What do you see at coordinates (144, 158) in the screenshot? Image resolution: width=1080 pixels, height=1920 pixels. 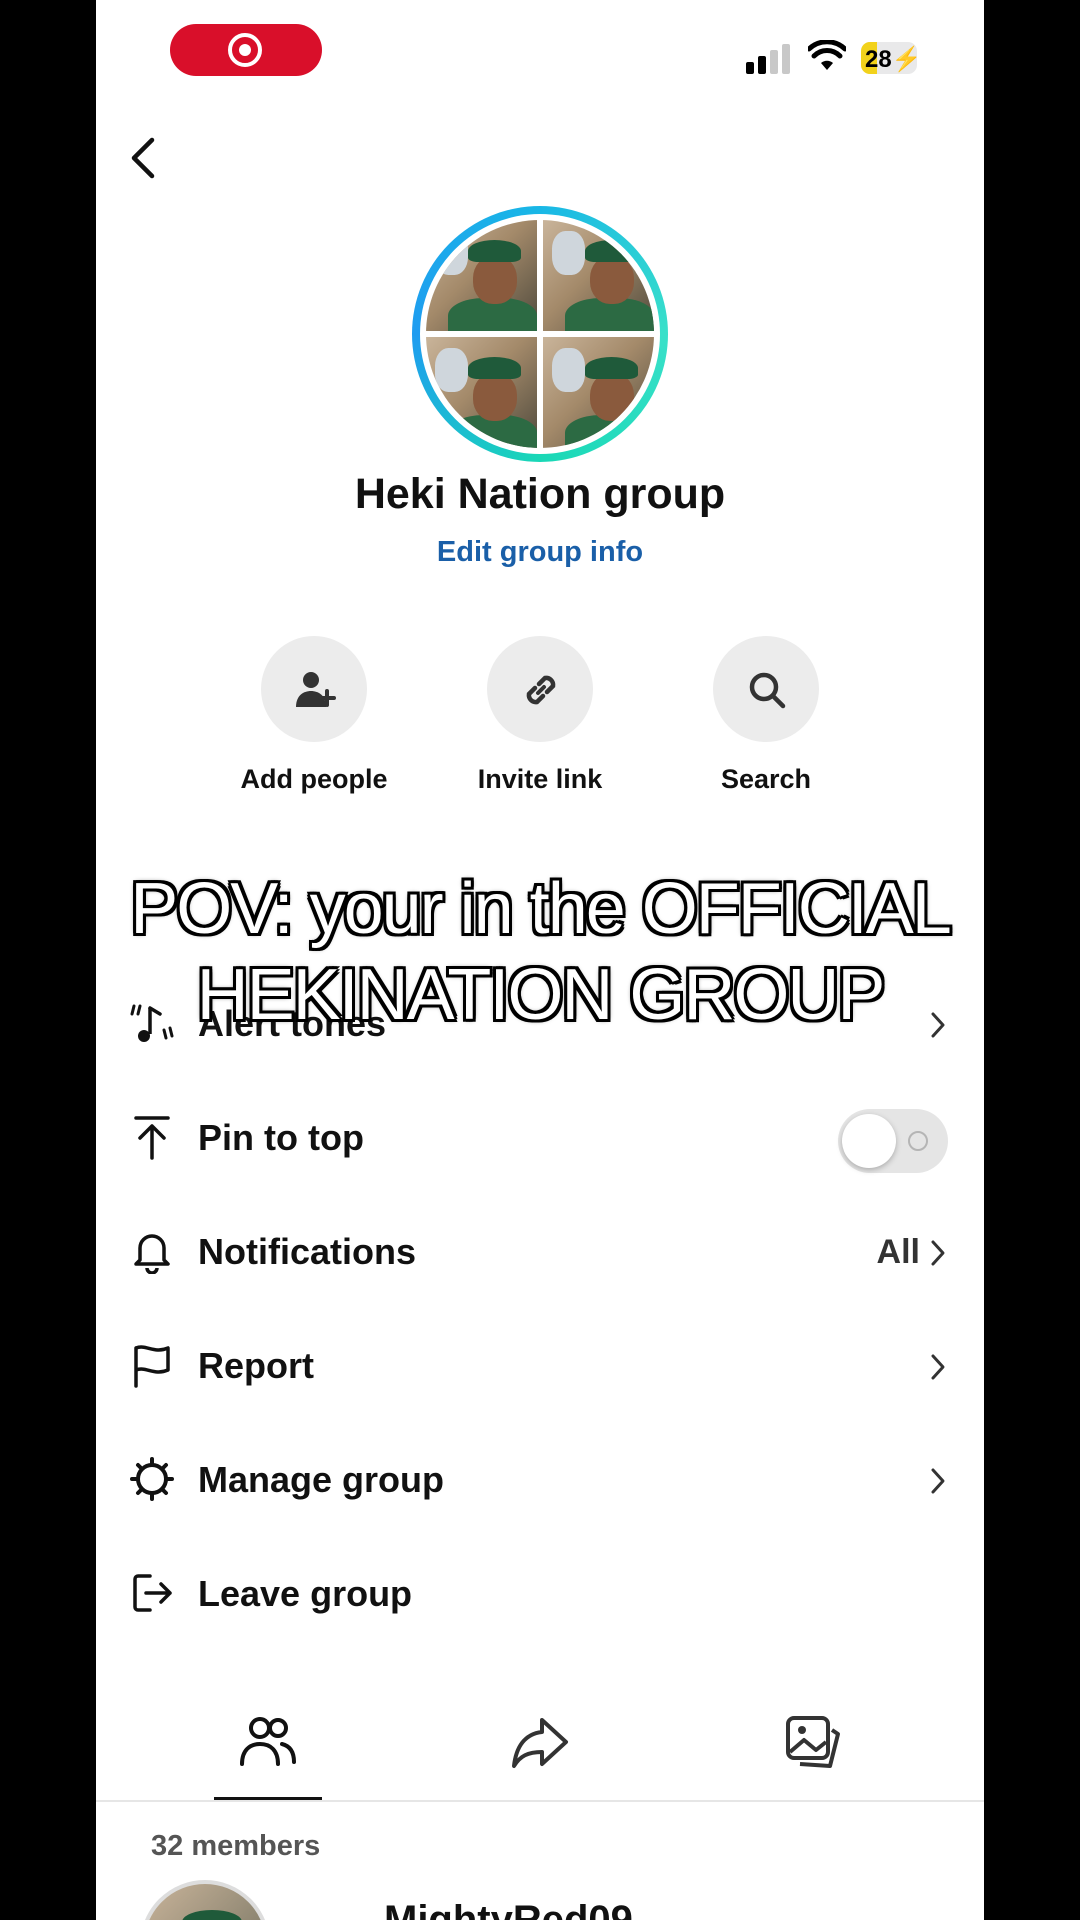 I see `chevron-left-icon` at bounding box center [144, 158].